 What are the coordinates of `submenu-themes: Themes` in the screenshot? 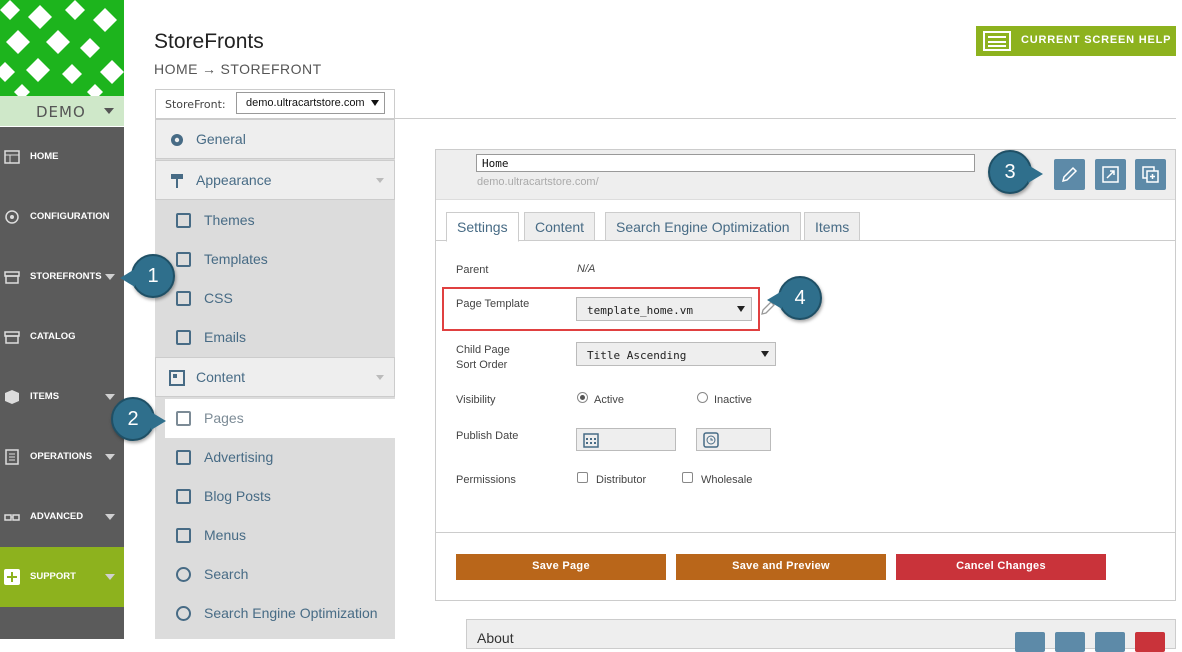 It's located at (280, 220).